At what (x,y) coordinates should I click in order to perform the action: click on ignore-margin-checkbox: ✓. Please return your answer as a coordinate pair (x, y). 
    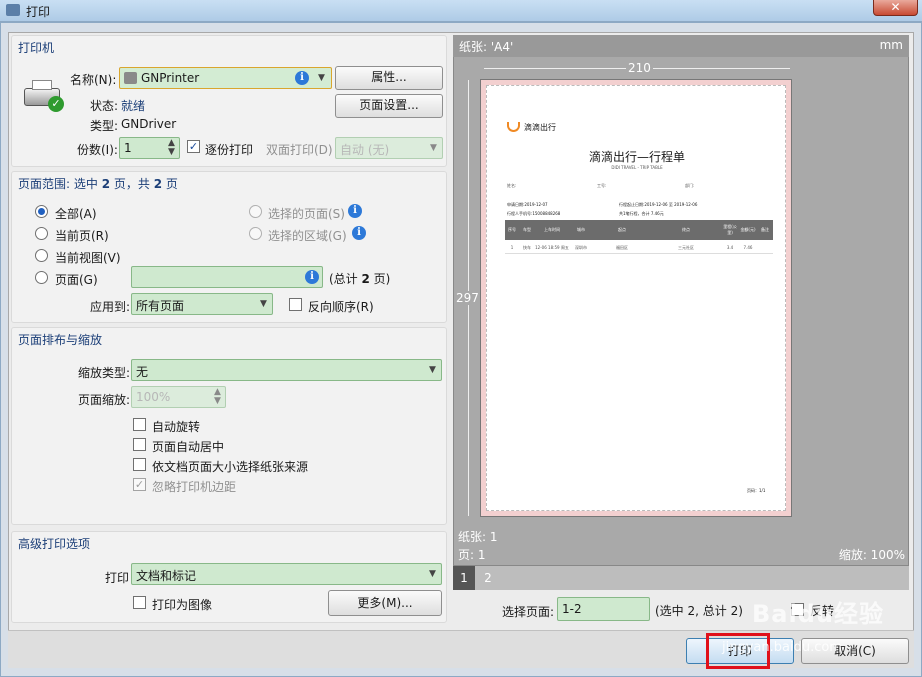
    Looking at the image, I should click on (139, 484).